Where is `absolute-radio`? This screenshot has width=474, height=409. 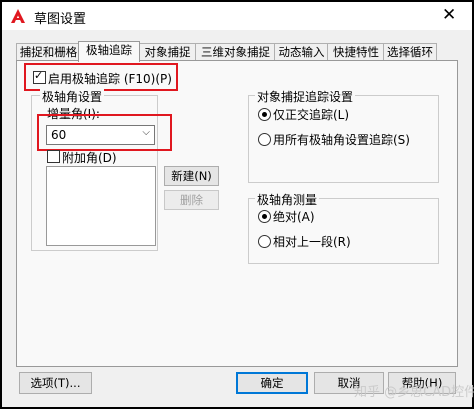 absolute-radio is located at coordinates (264, 216).